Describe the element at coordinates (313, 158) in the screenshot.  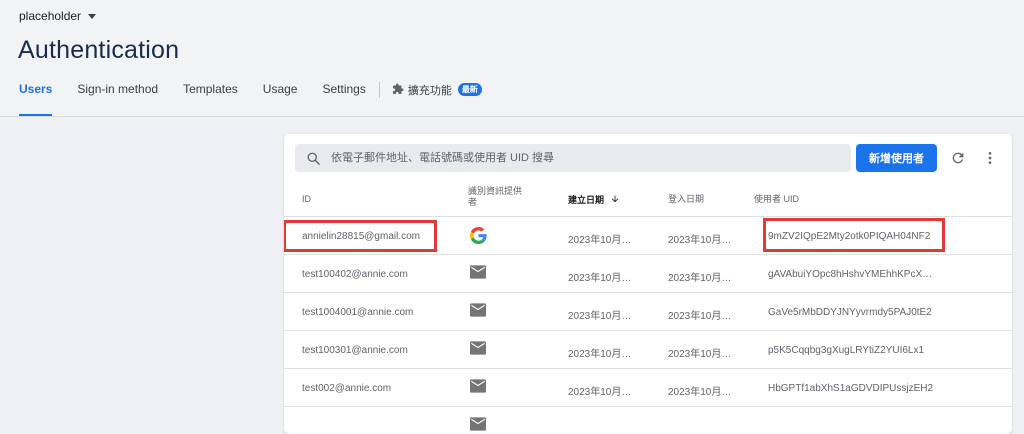
I see `search-icon` at that location.